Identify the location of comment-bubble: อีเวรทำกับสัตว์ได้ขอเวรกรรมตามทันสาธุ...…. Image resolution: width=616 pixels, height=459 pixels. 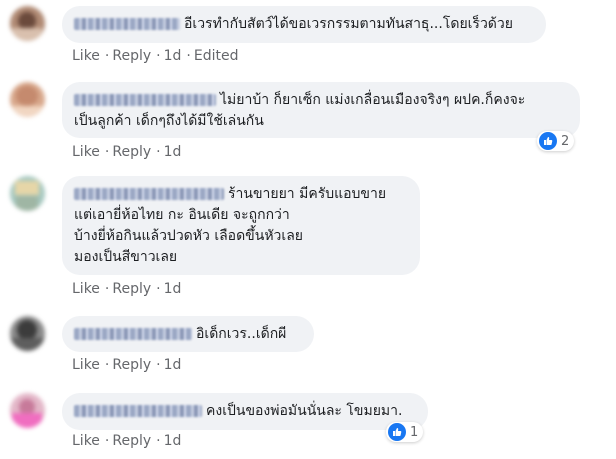
(304, 24).